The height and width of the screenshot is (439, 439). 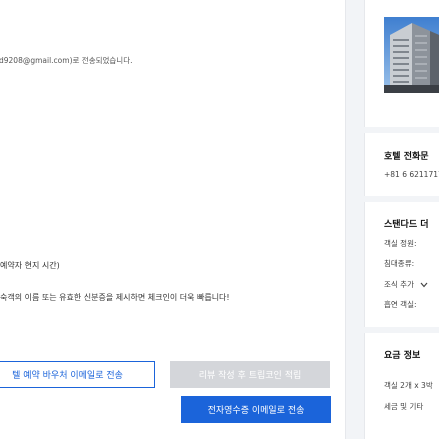 I want to click on chevron-down-icon, so click(x=424, y=285).